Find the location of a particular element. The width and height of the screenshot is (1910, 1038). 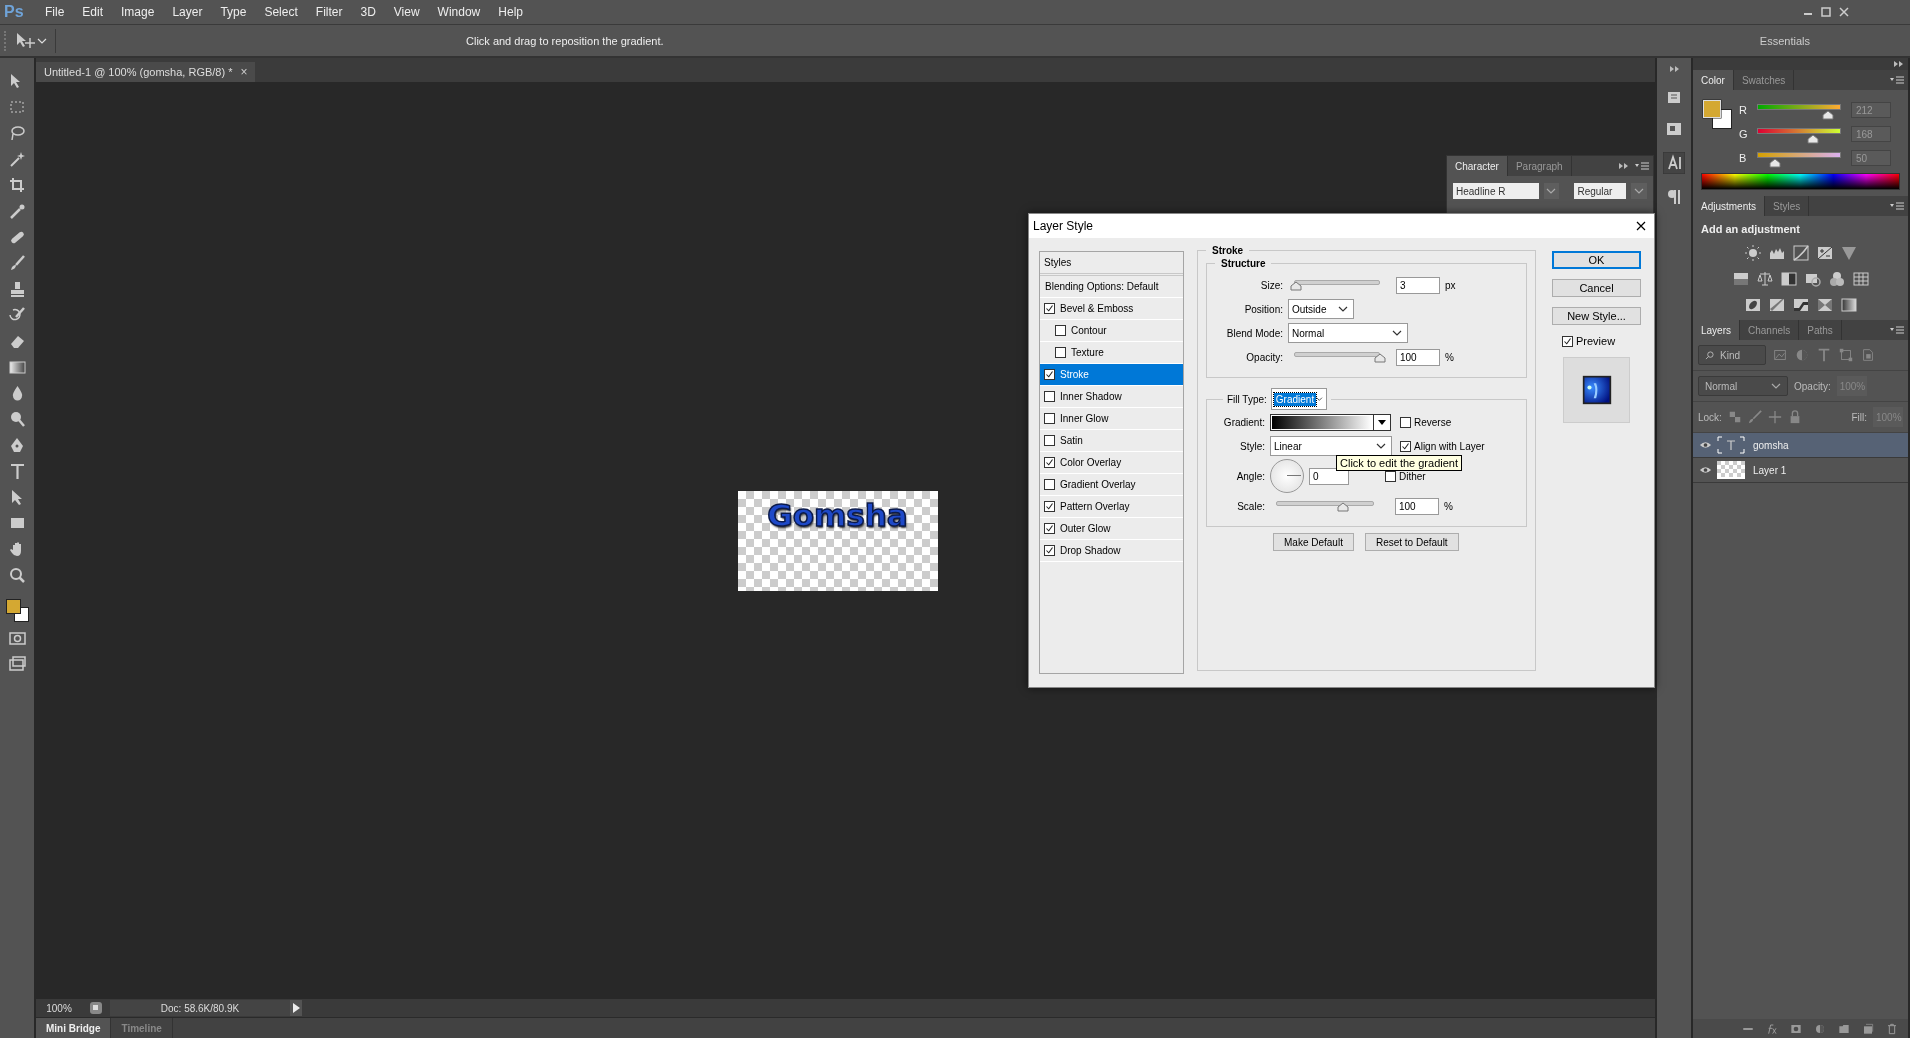

opacity-field: 100 is located at coordinates (1418, 357).